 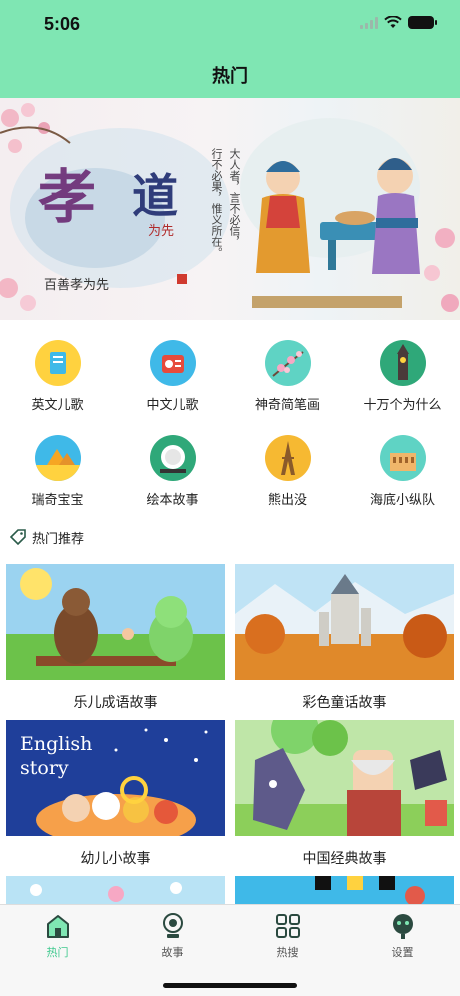 What do you see at coordinates (172, 405) in the screenshot?
I see `category-label: 中文儿歌` at bounding box center [172, 405].